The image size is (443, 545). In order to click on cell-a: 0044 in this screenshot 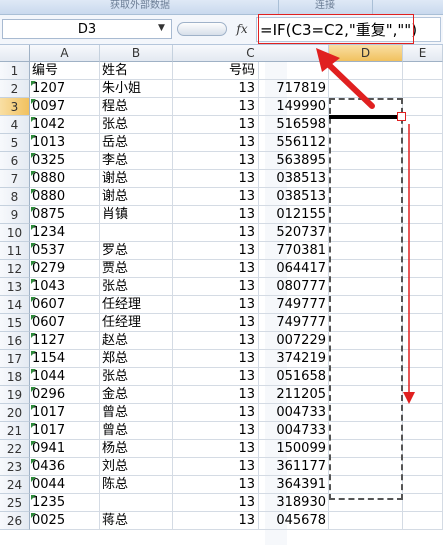, I will do `click(65, 485)`.